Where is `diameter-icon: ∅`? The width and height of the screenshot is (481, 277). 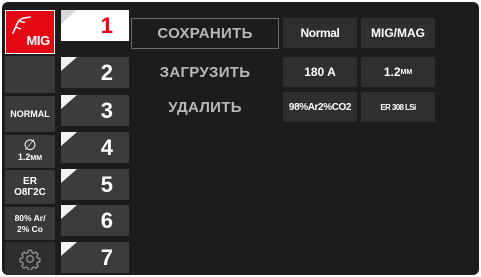 diameter-icon: ∅ is located at coordinates (30, 145).